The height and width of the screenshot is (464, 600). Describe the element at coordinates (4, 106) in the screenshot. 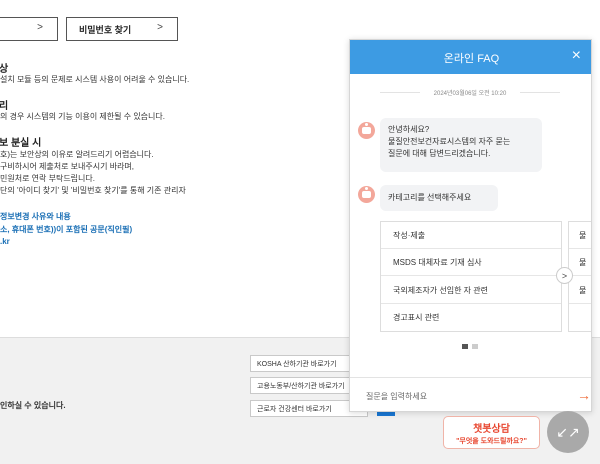

I see `section-title: 리` at that location.